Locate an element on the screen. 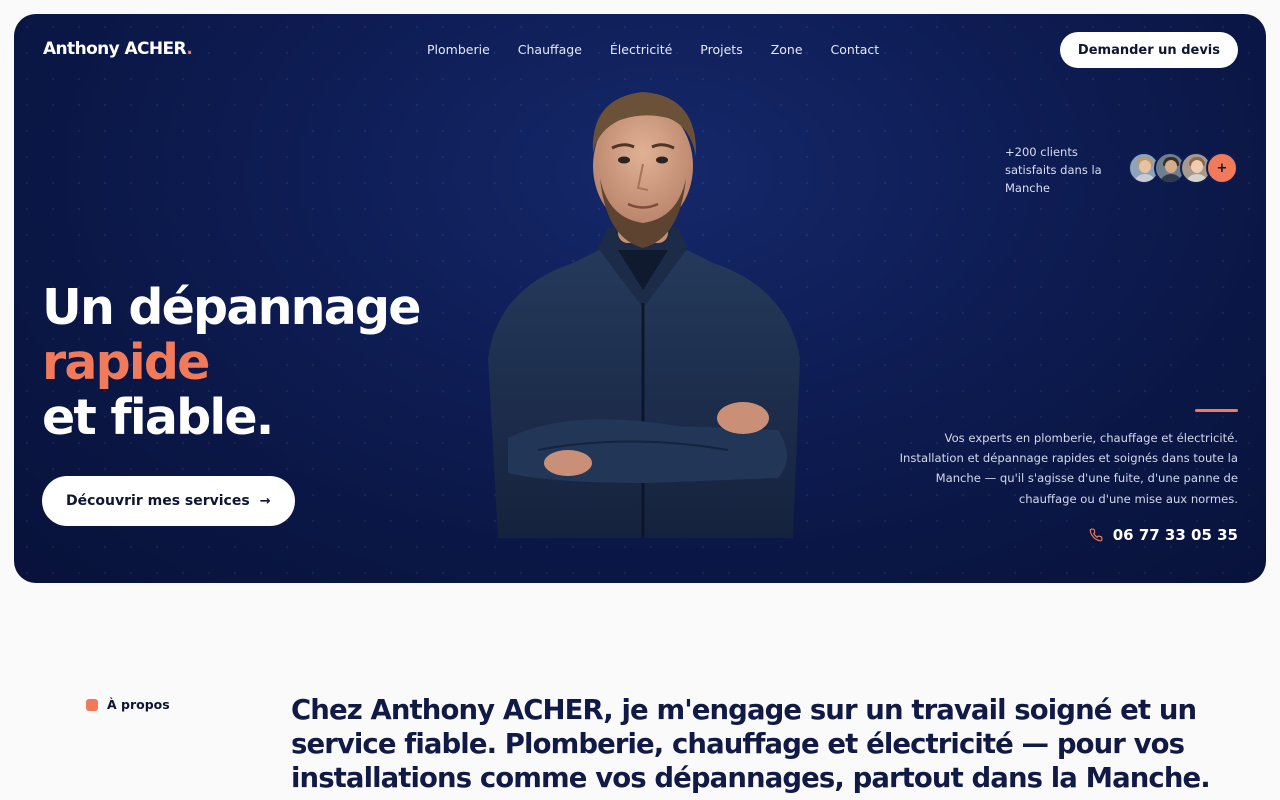  phone-link: 06 77 33 05 35 is located at coordinates (1163, 535).